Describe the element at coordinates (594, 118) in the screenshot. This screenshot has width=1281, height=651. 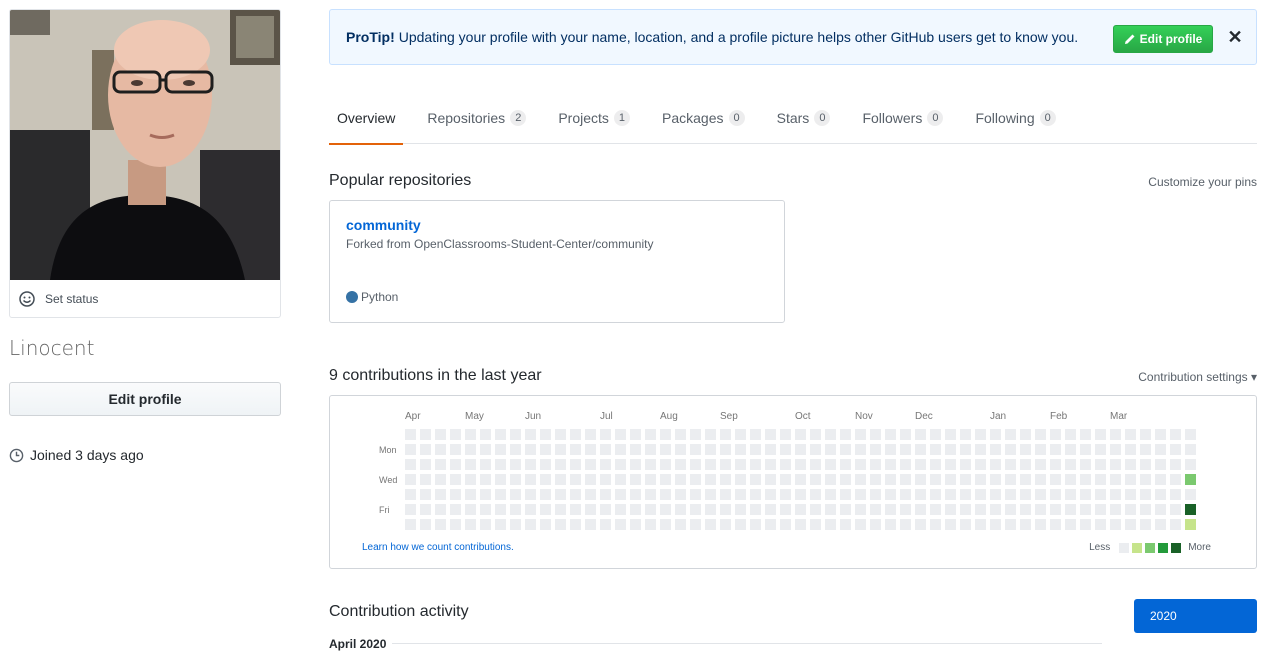
I see `tab-projects: Projects 1` at that location.